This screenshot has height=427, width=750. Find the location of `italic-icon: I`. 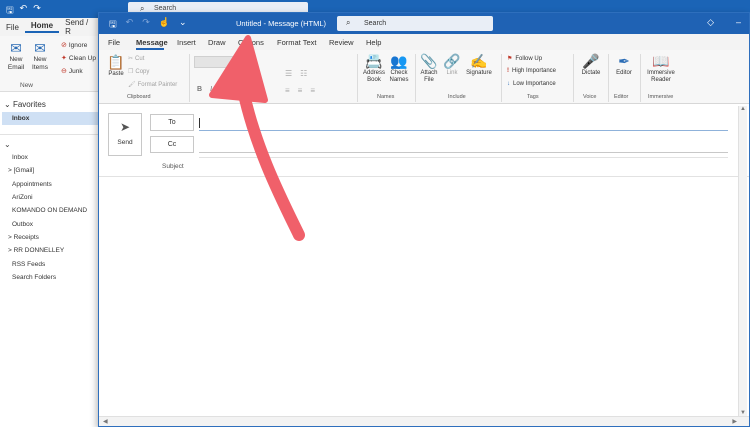

italic-icon: I is located at coordinates (211, 89).